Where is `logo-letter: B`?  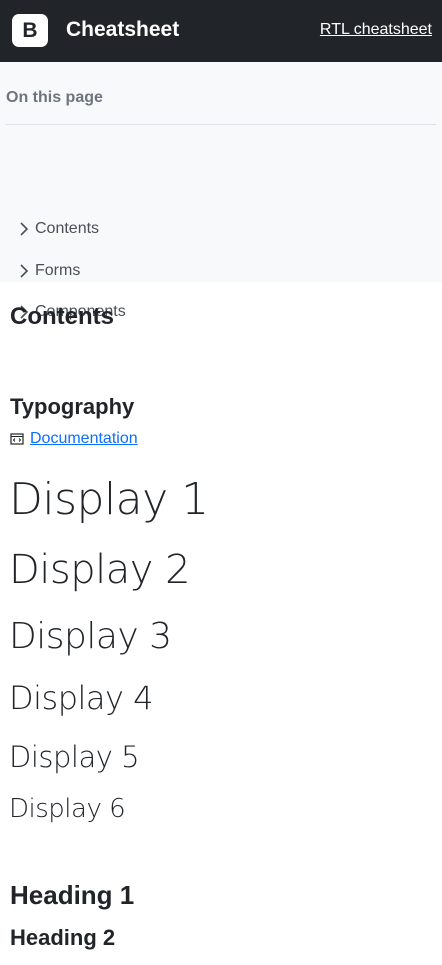 logo-letter: B is located at coordinates (30, 30).